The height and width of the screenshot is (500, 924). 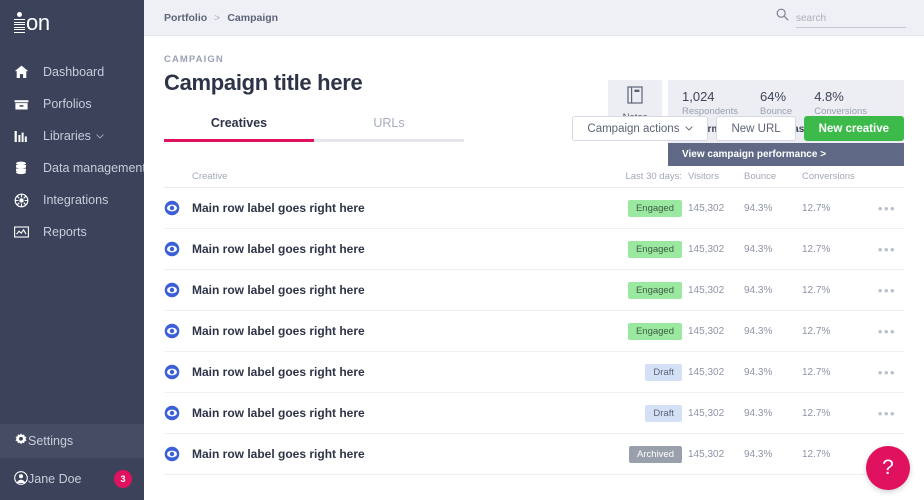 I want to click on tabs: Creatives URLs, so click(x=314, y=129).